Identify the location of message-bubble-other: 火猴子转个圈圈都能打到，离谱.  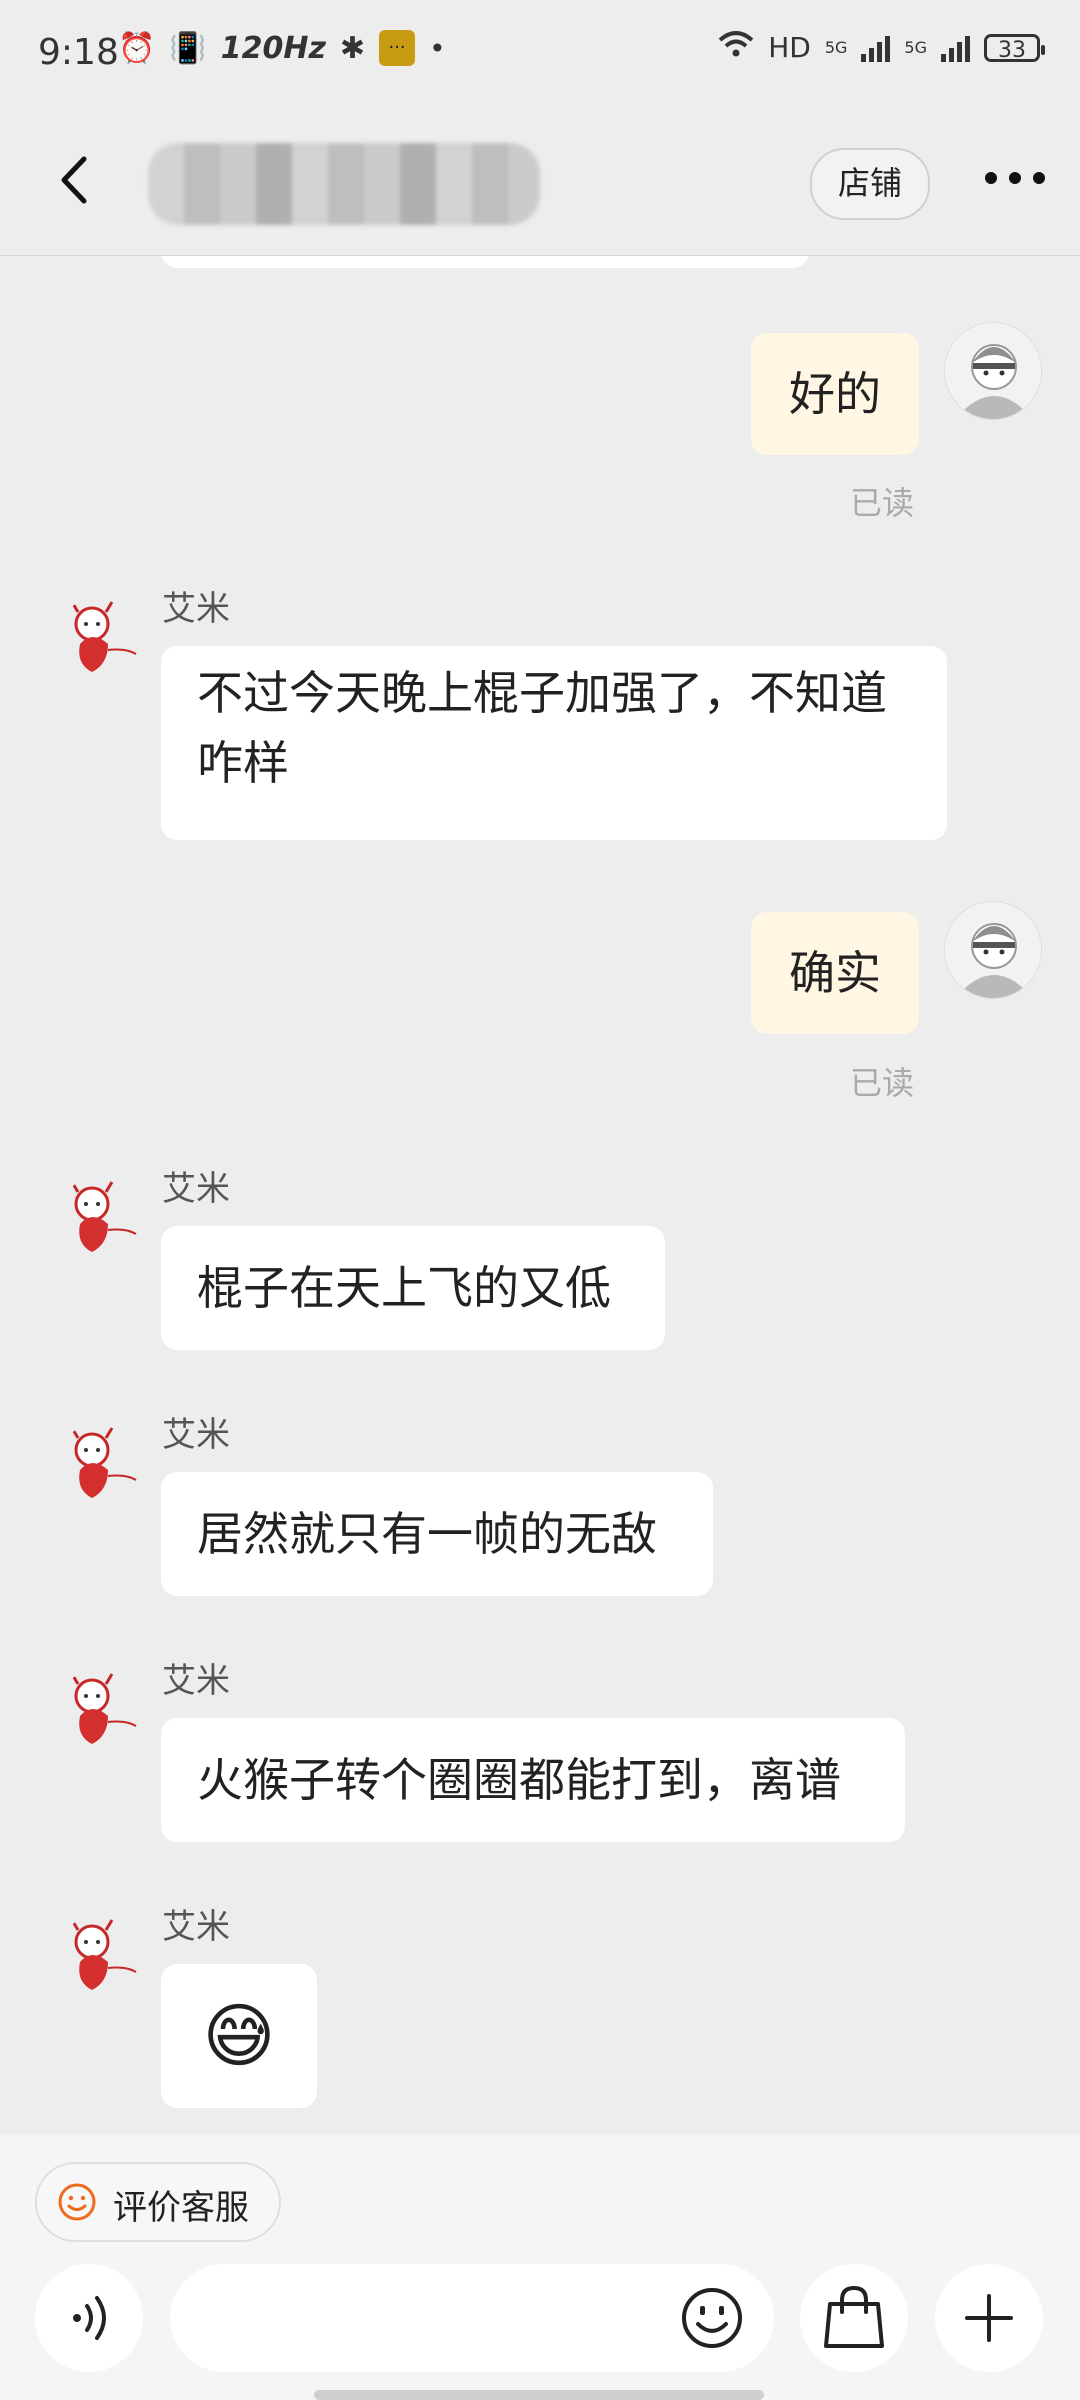
(533, 1780).